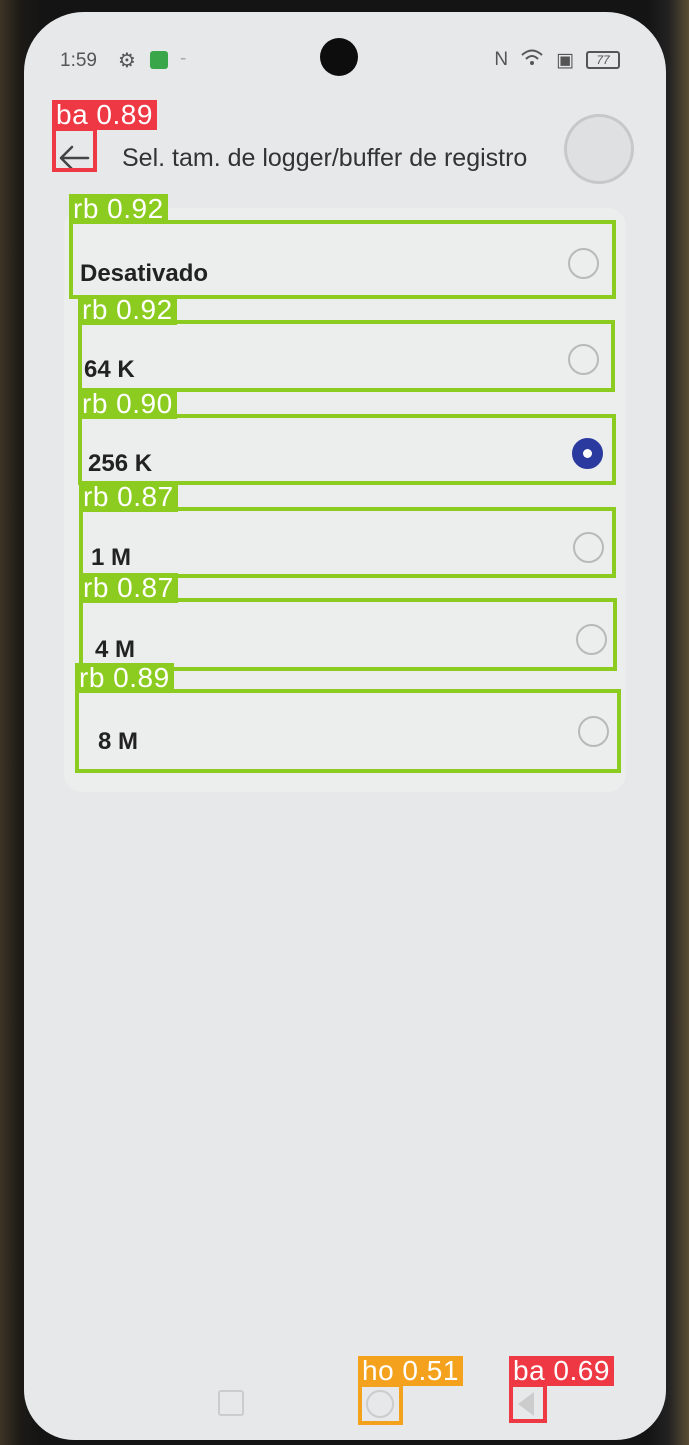  Describe the element at coordinates (603, 60) in the screenshot. I see `battery-icon: 77` at that location.